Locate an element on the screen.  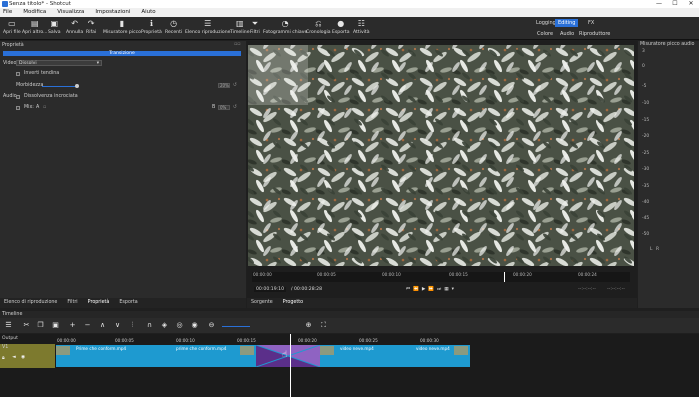
menu-icon: ☰ is located at coordinates (8, 325).